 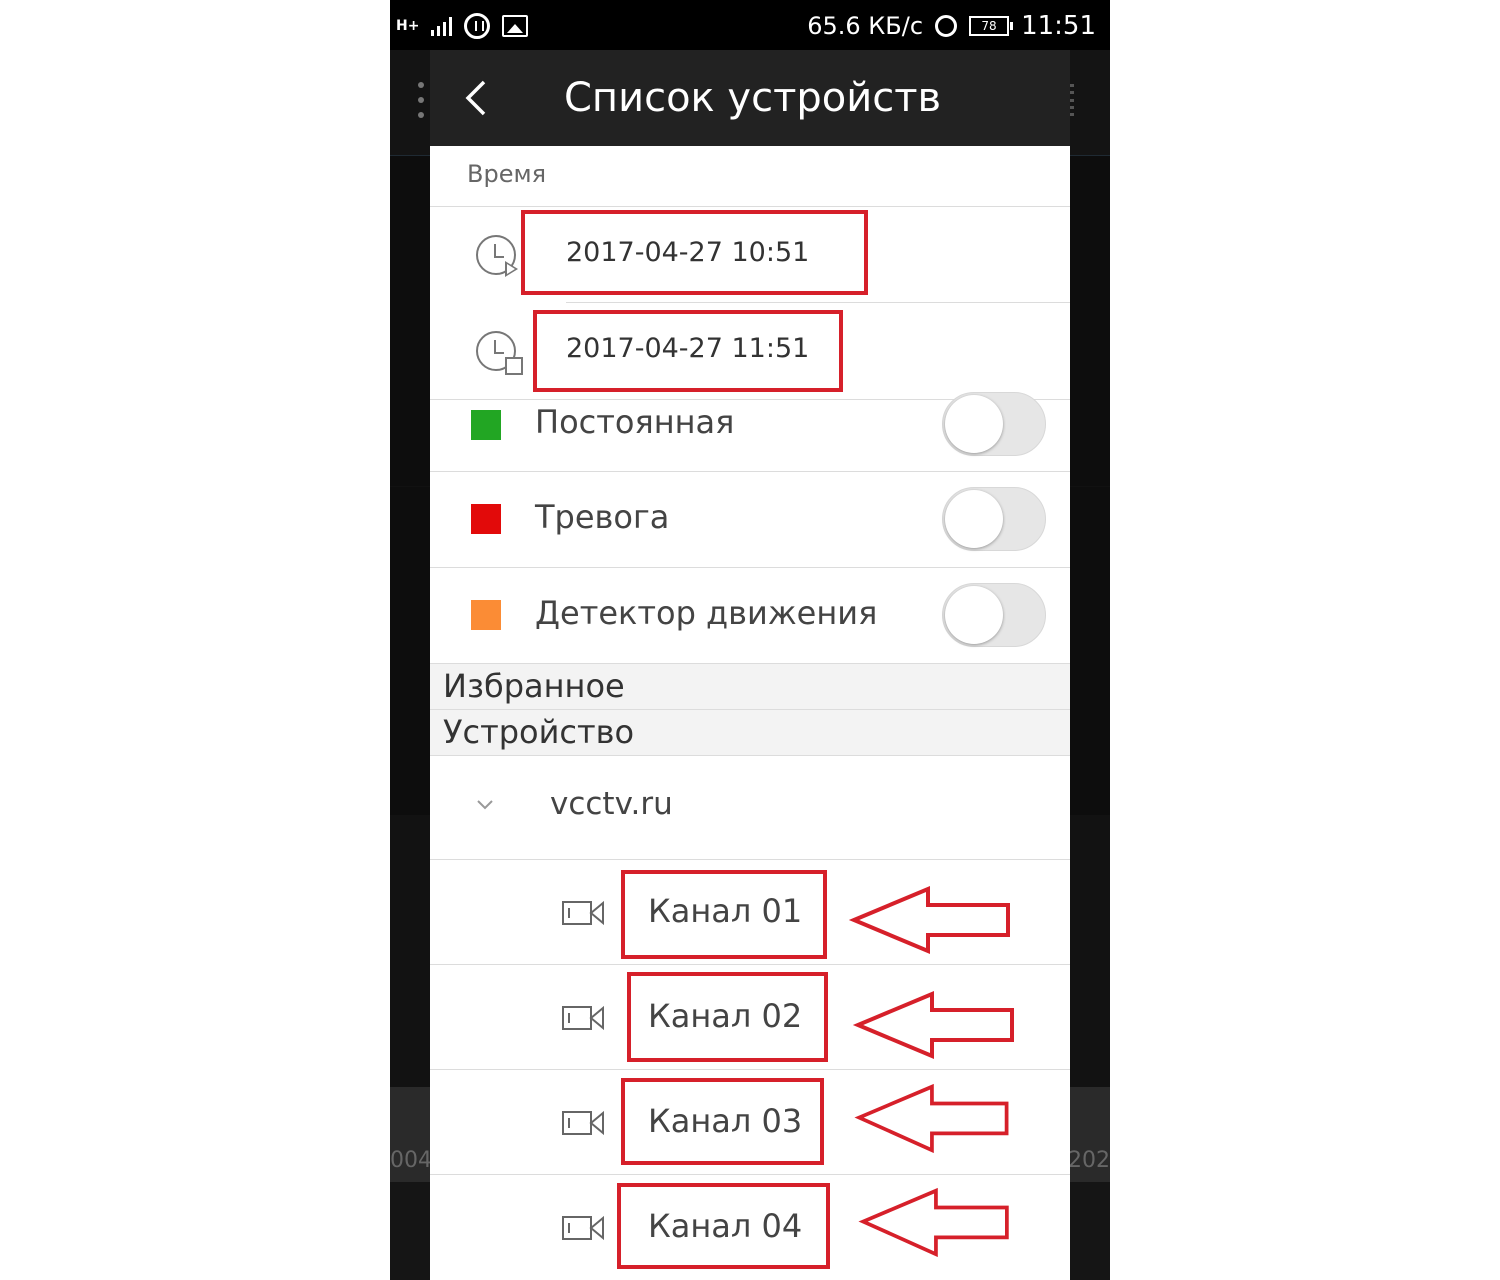 What do you see at coordinates (989, 26) in the screenshot?
I see `battery-level: 78` at bounding box center [989, 26].